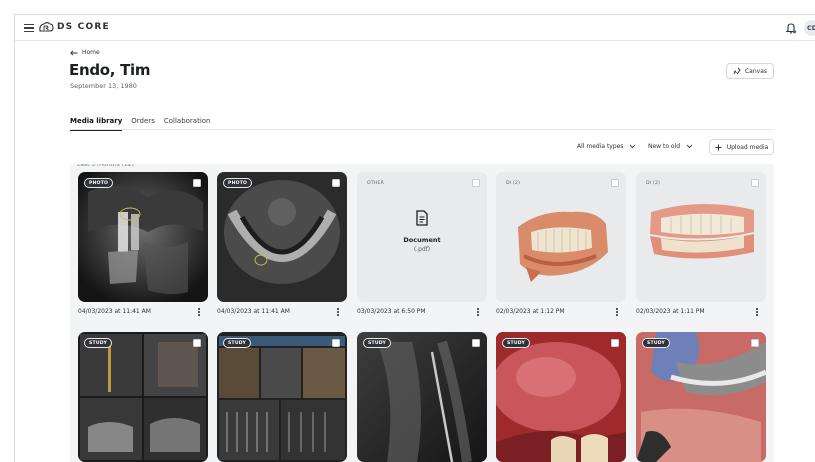 The height and width of the screenshot is (462, 815). Describe the element at coordinates (422, 218) in the screenshot. I see `document-icon` at that location.